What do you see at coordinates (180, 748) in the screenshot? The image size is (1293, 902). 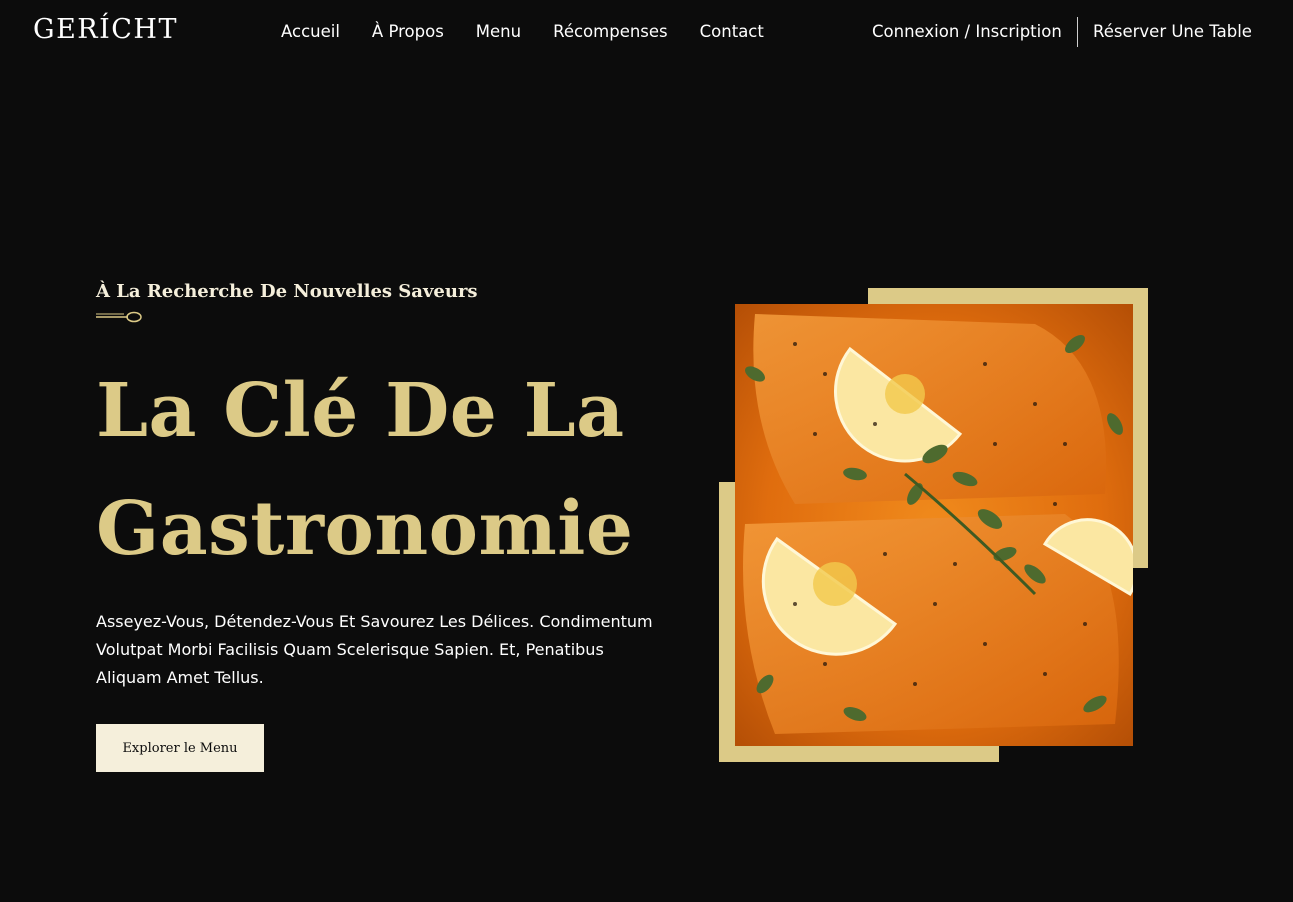 I see `explore-menu-button: Explorer le Menu` at bounding box center [180, 748].